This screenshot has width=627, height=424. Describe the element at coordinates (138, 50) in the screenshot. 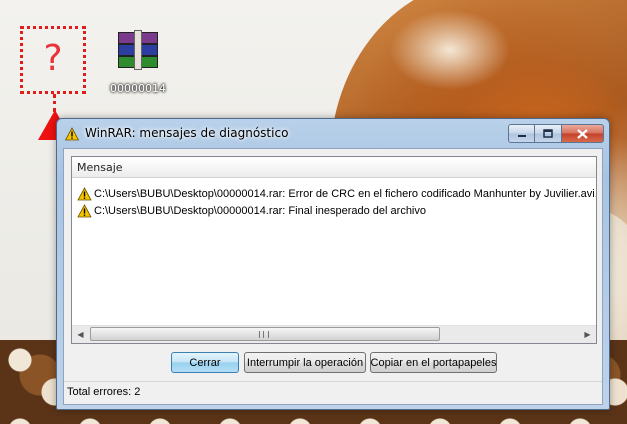

I see `winrar-archive-icon` at that location.